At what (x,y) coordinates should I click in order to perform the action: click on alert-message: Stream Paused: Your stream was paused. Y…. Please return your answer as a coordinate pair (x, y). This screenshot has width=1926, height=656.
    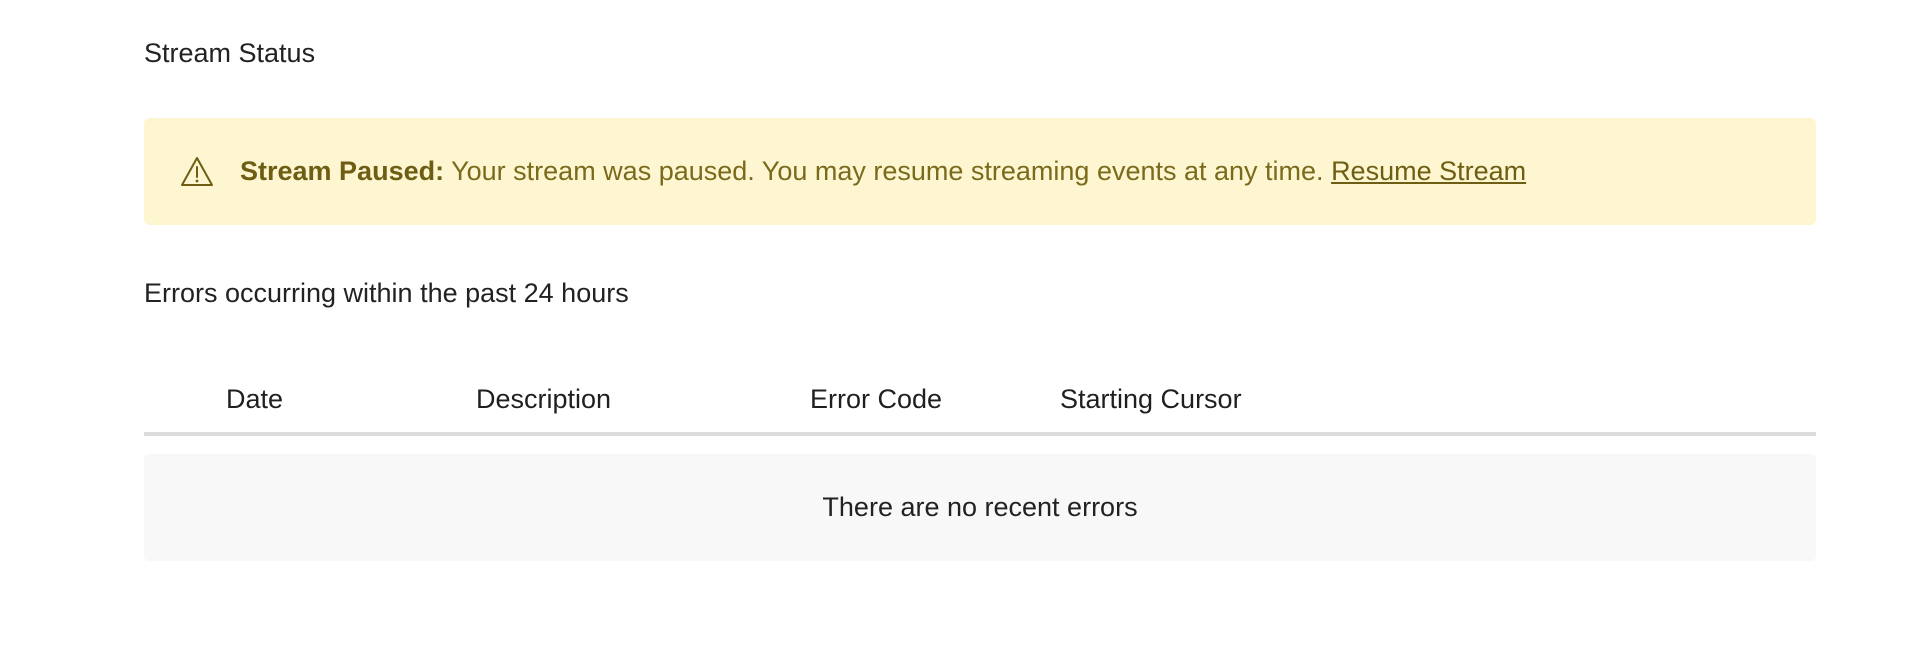
    Looking at the image, I should click on (883, 171).